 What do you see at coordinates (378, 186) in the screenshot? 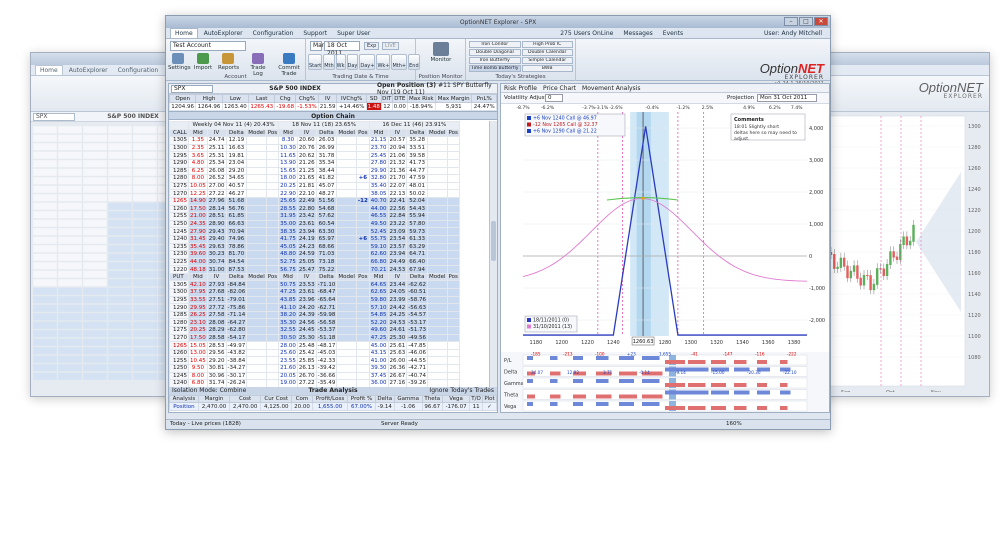
I see `mid-cell: 35.40` at bounding box center [378, 186].